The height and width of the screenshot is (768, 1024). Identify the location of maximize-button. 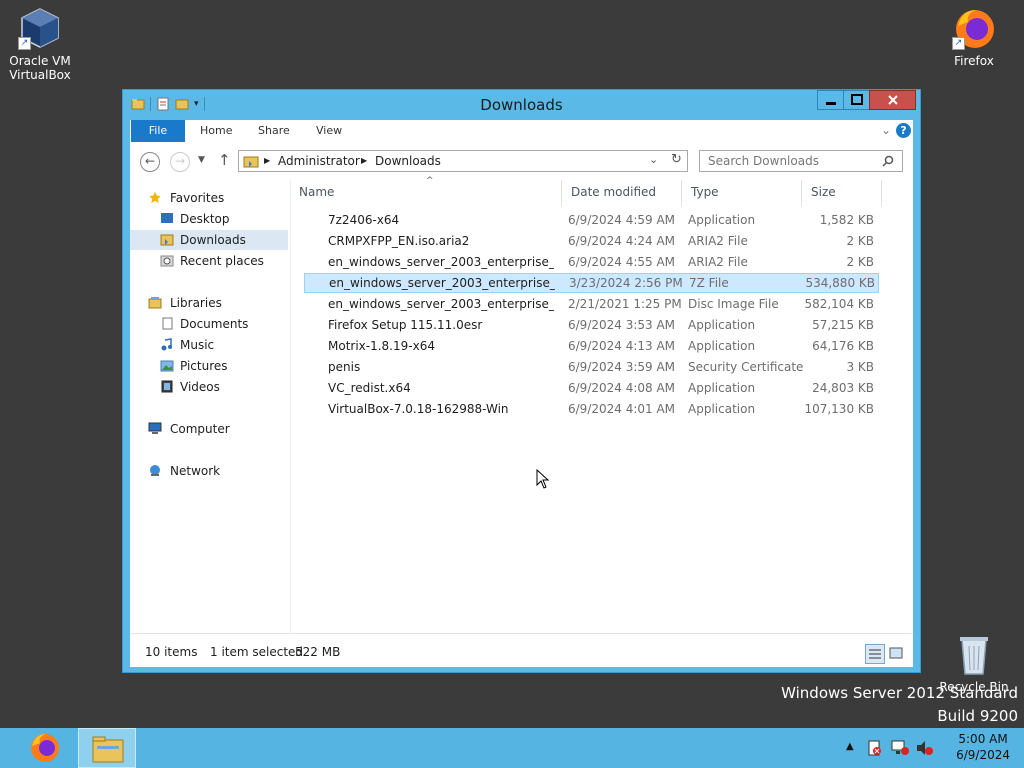
(856, 100).